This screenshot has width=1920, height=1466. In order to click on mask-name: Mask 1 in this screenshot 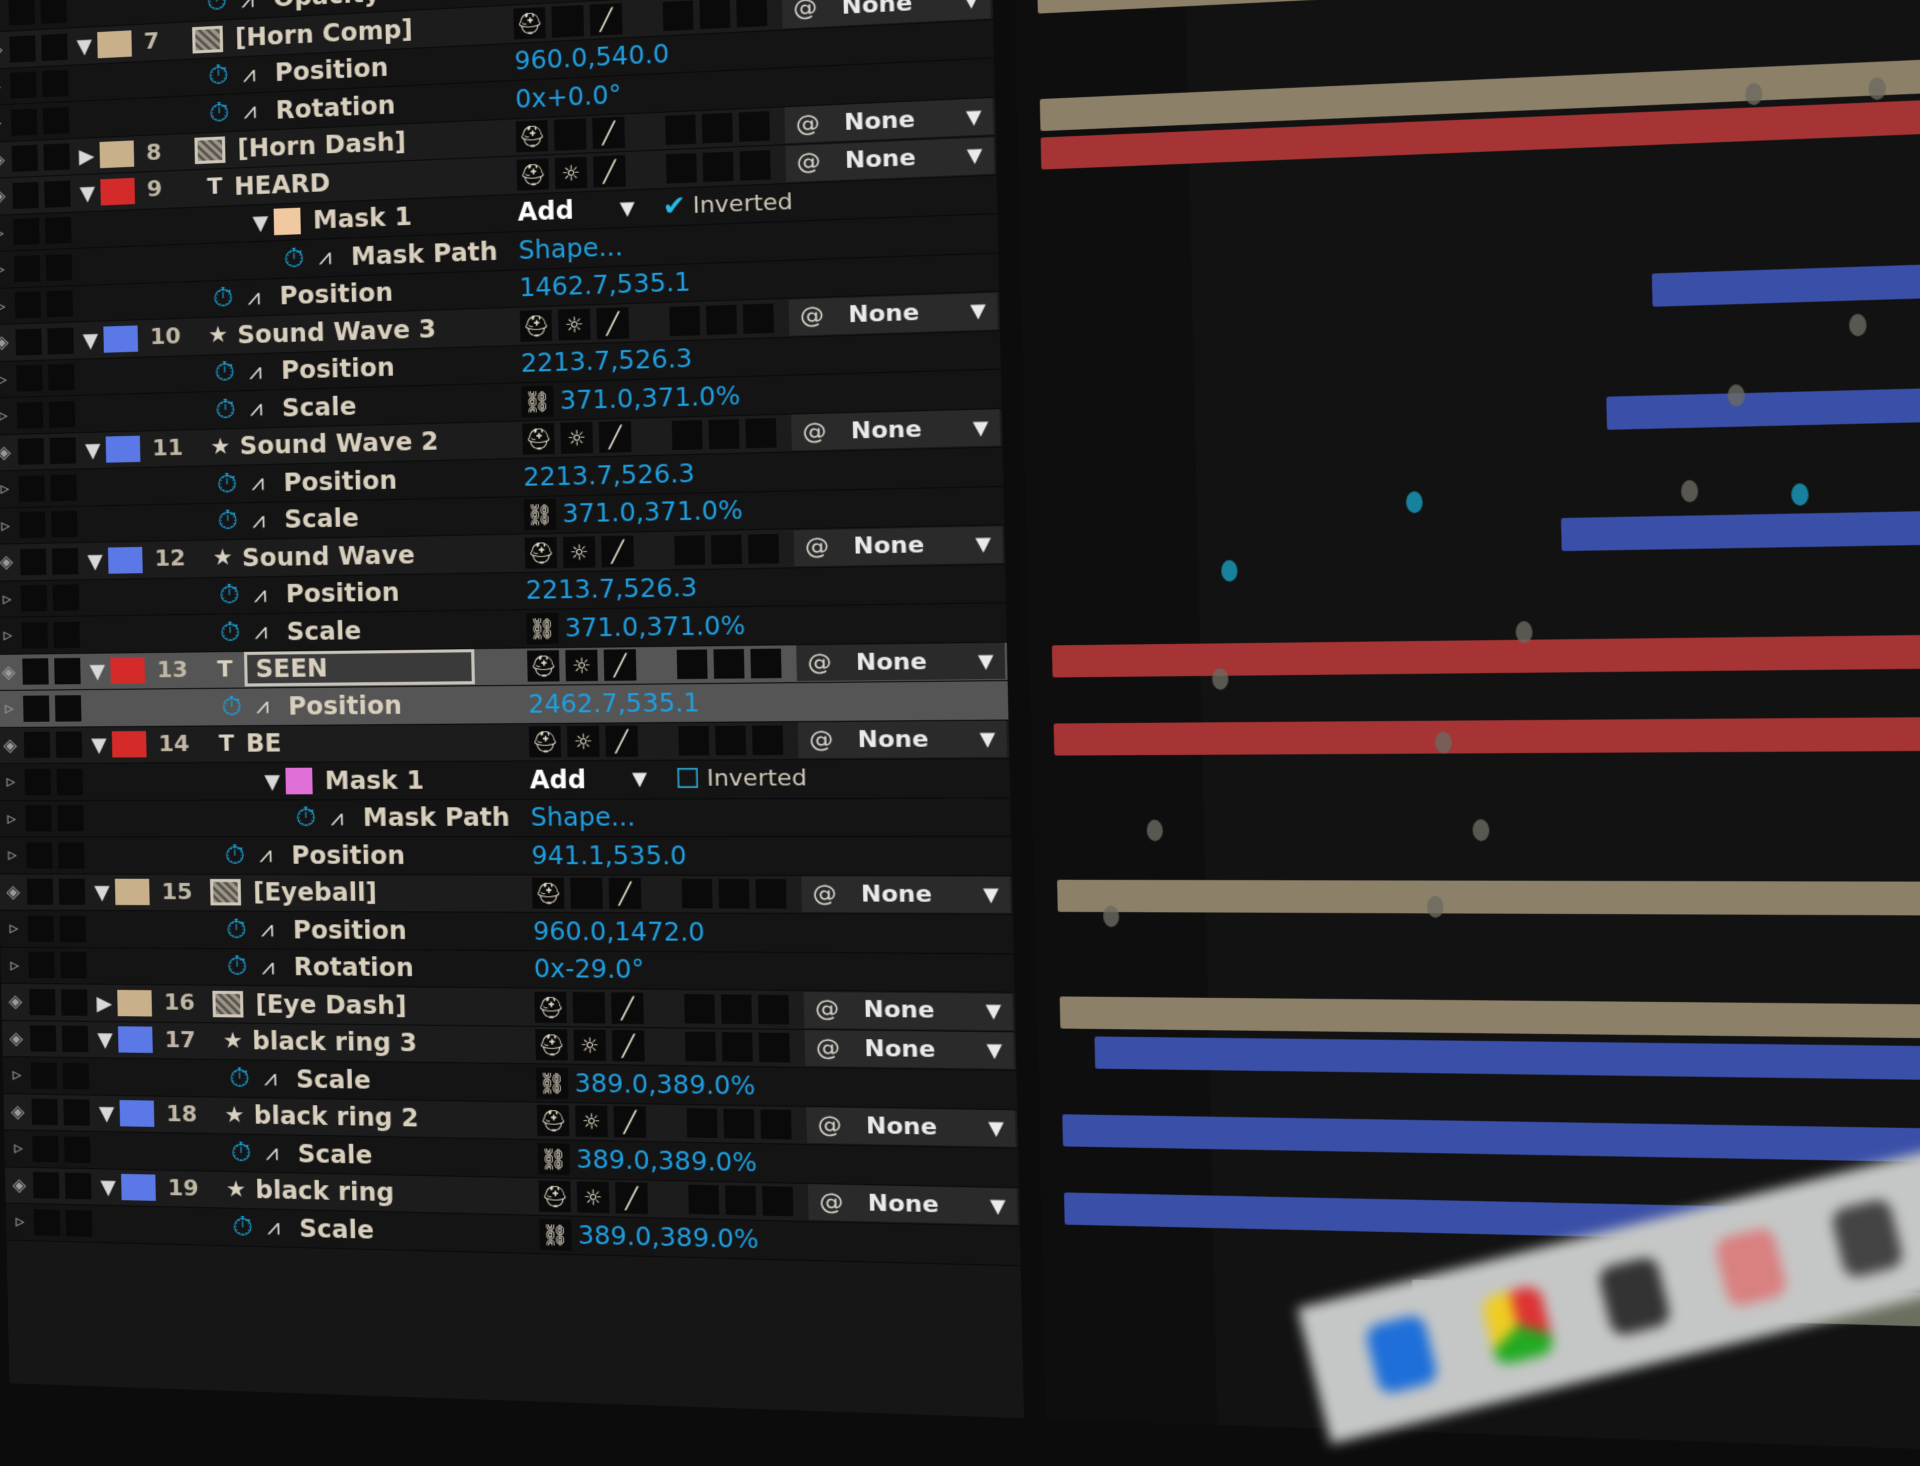, I will do `click(375, 780)`.